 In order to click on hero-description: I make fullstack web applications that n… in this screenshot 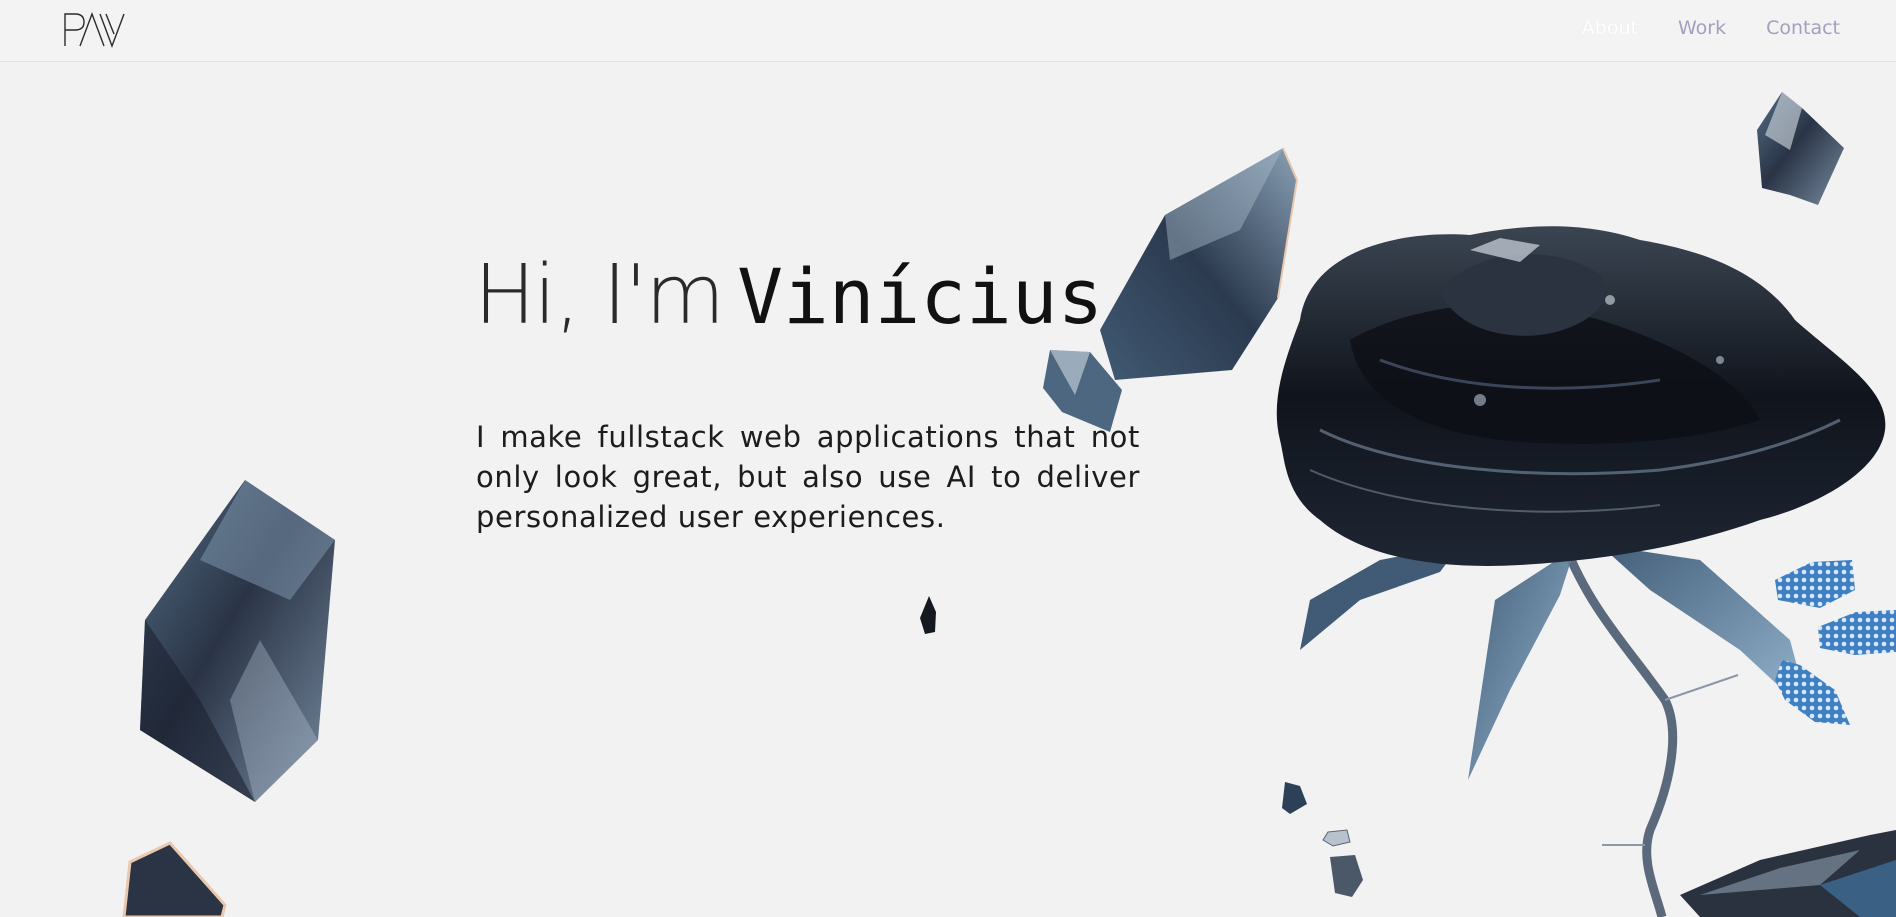, I will do `click(808, 477)`.